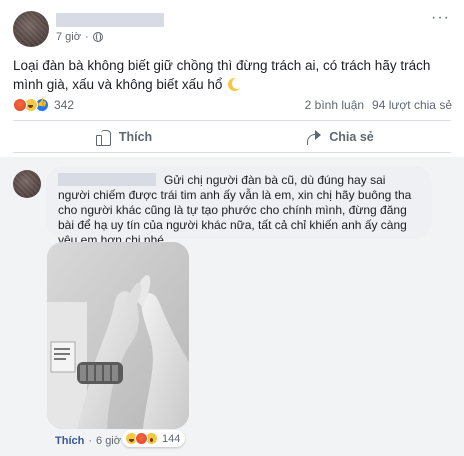  I want to click on reaction-count: 342, so click(64, 105).